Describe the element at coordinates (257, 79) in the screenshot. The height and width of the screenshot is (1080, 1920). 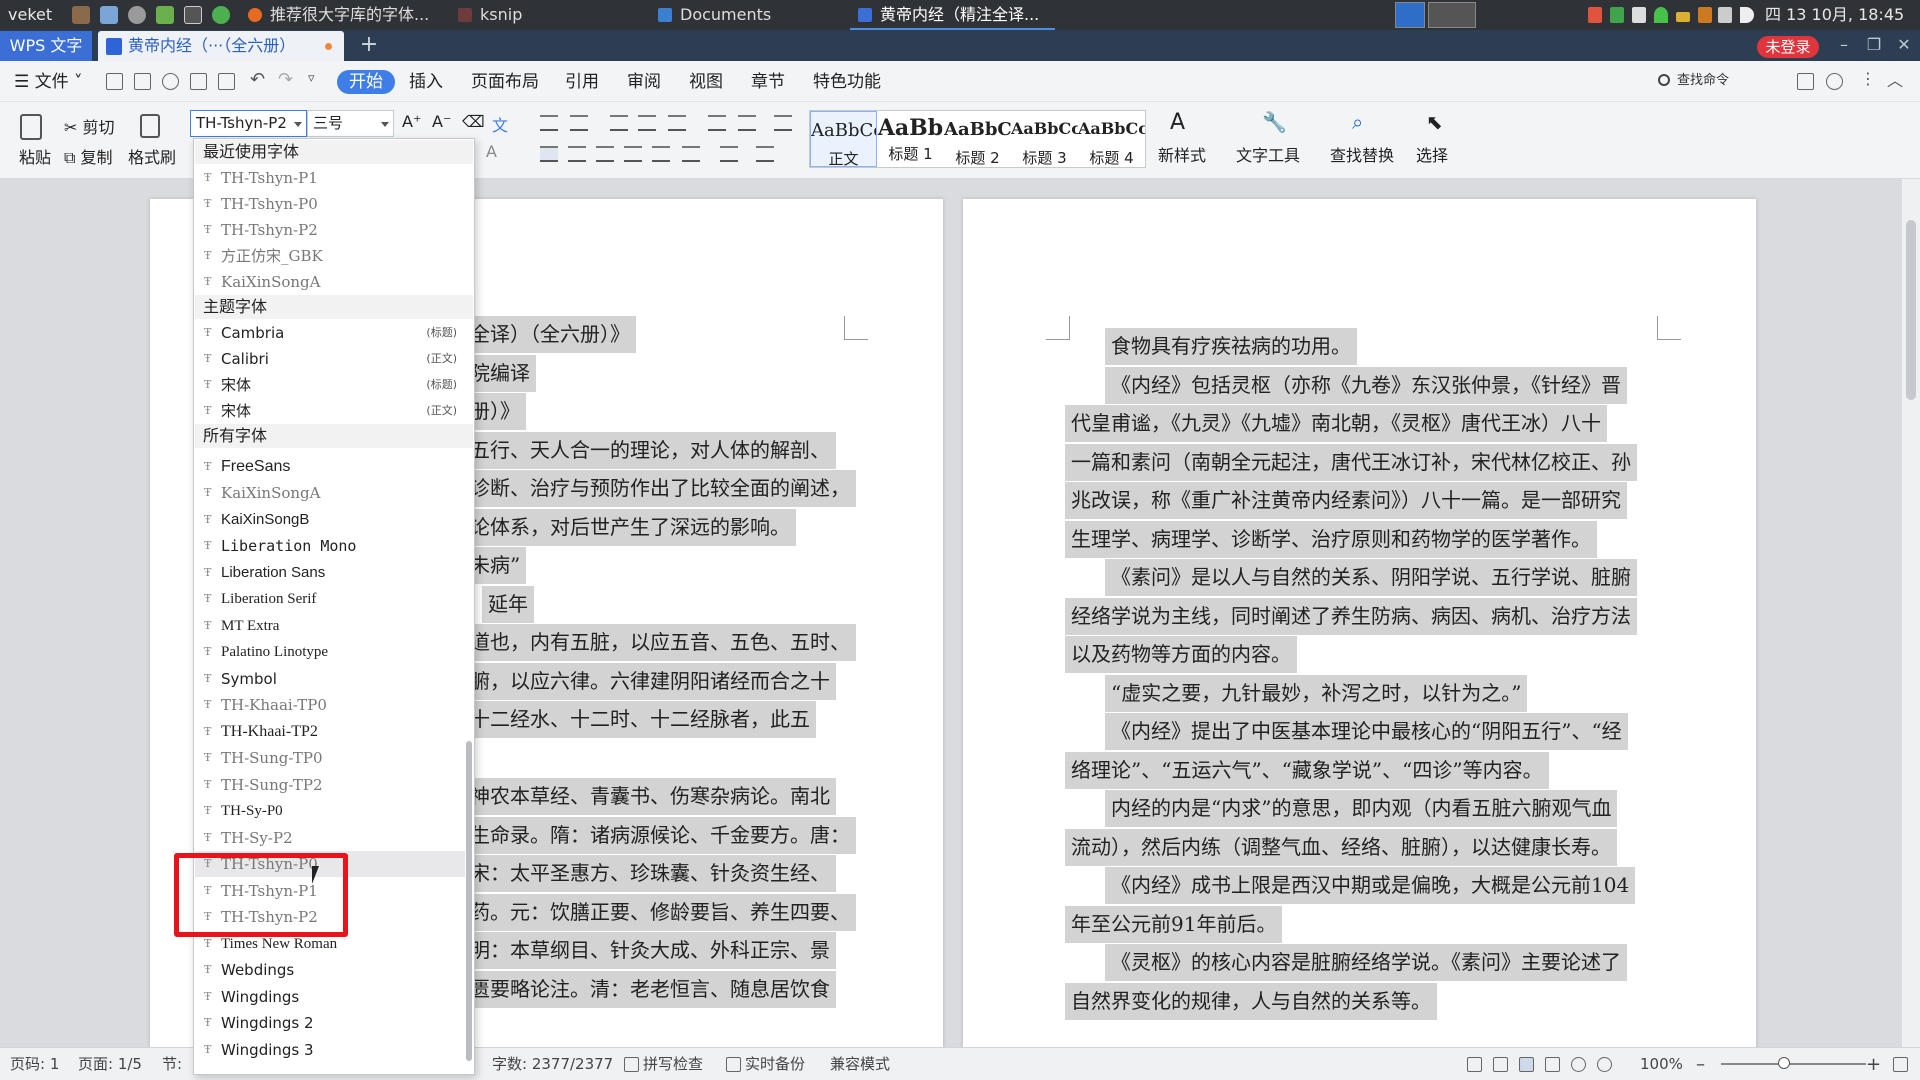
I see `undo-icon: ↶` at that location.